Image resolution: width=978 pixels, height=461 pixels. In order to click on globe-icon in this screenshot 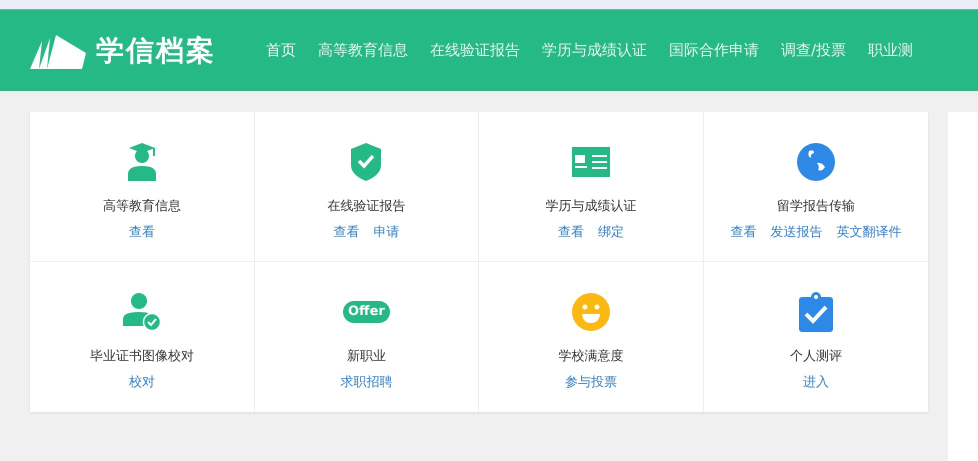, I will do `click(816, 162)`.